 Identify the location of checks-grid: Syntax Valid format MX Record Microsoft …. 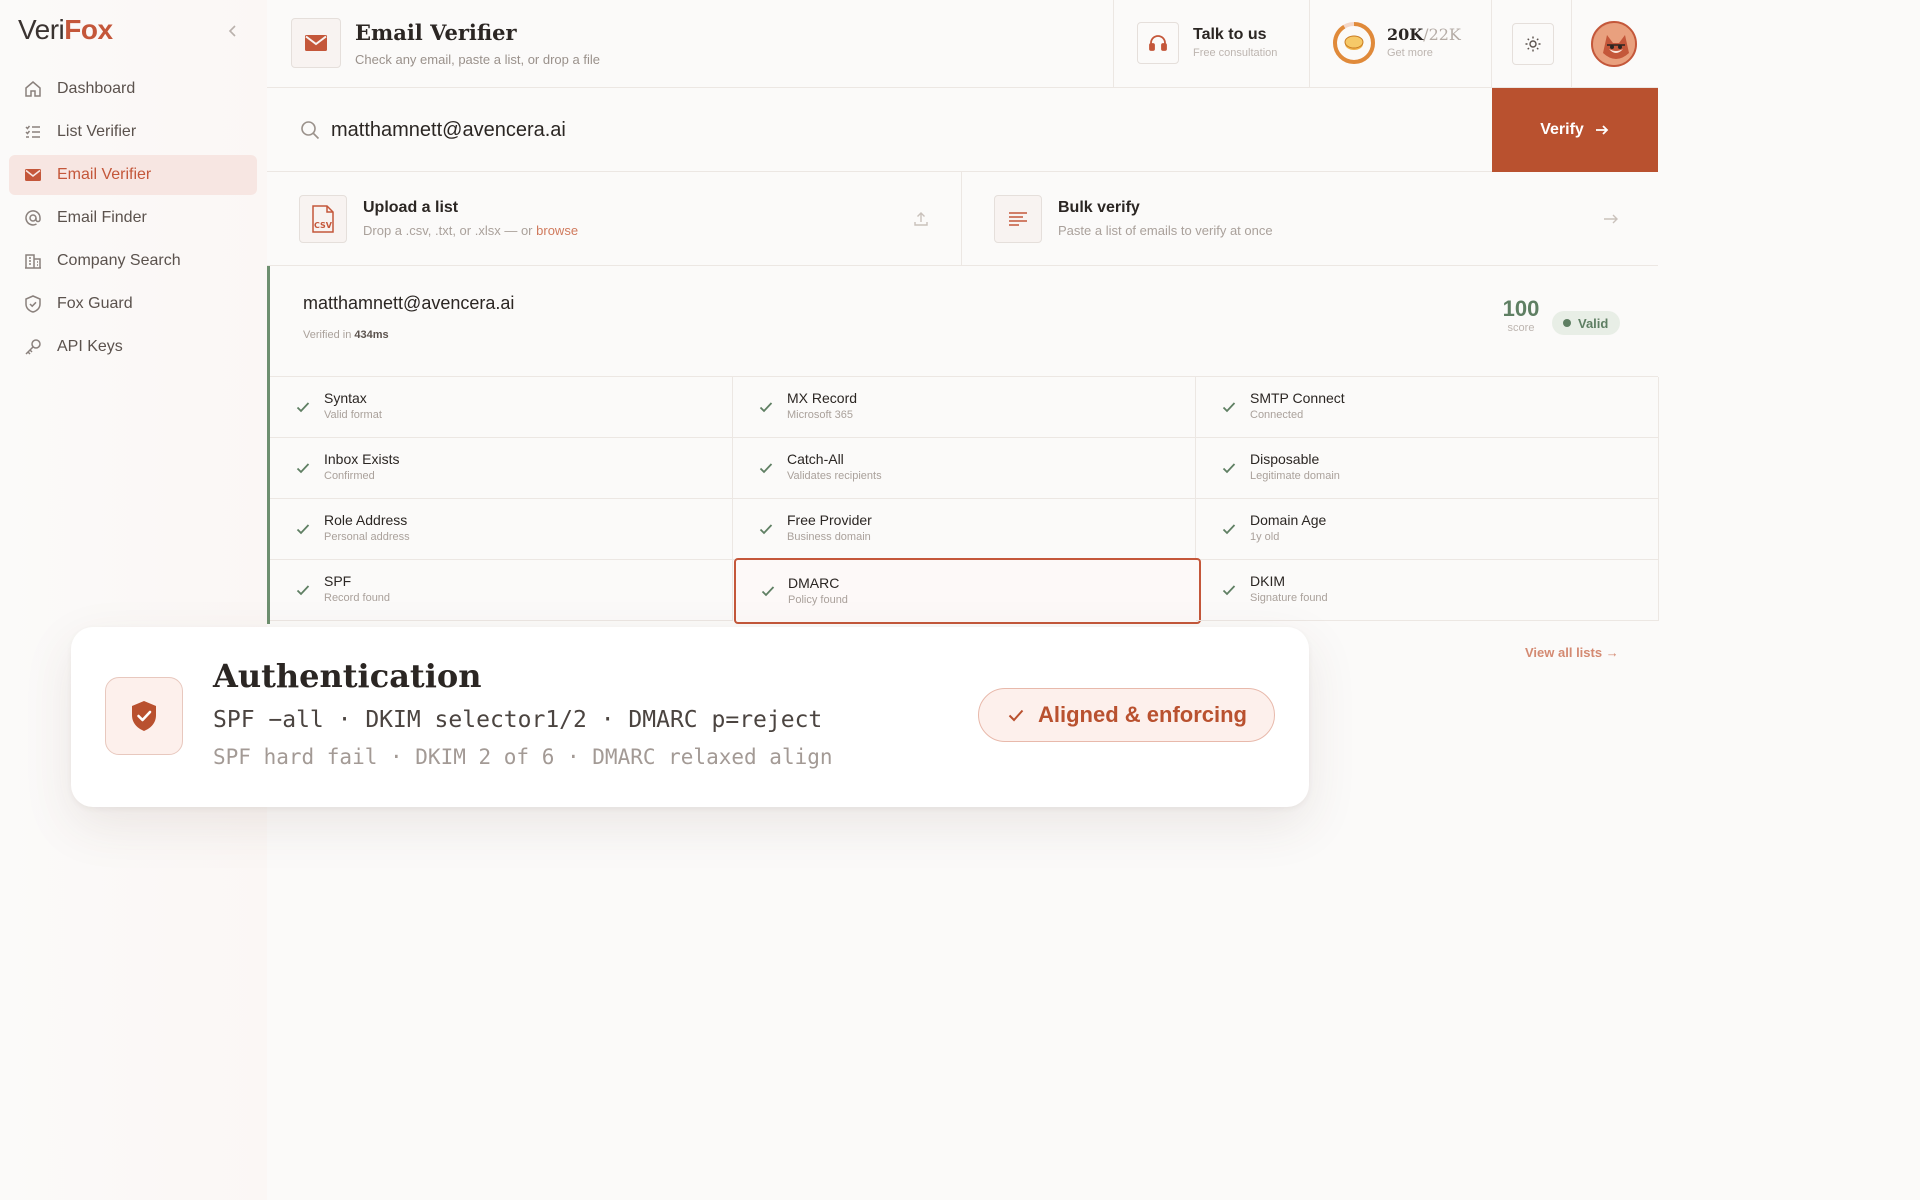
(964, 500).